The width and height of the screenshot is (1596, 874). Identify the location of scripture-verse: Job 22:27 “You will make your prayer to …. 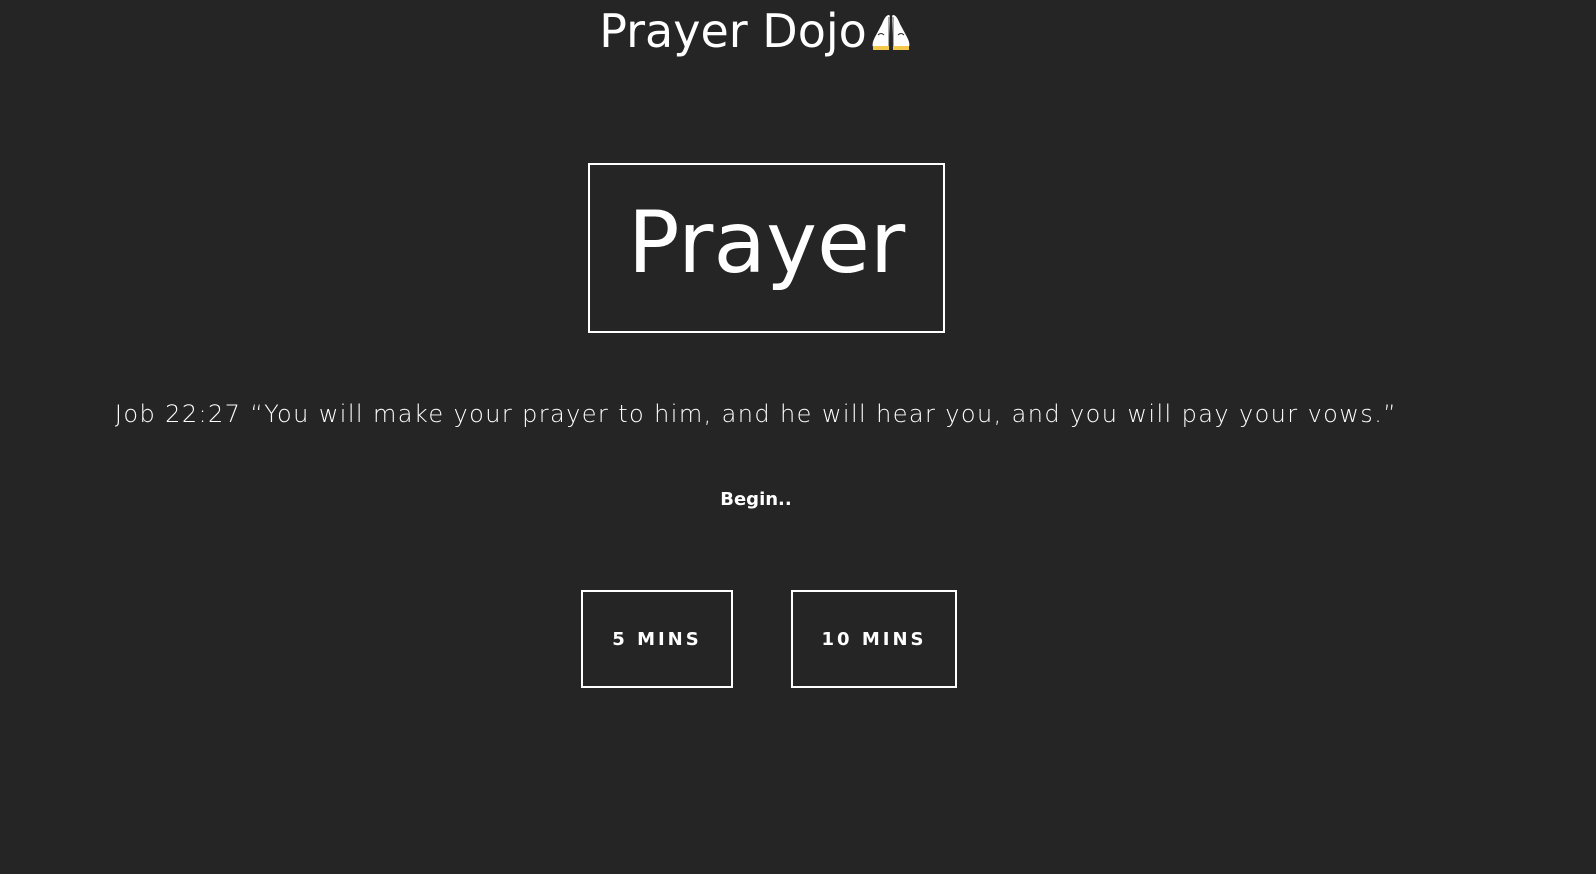
(756, 414).